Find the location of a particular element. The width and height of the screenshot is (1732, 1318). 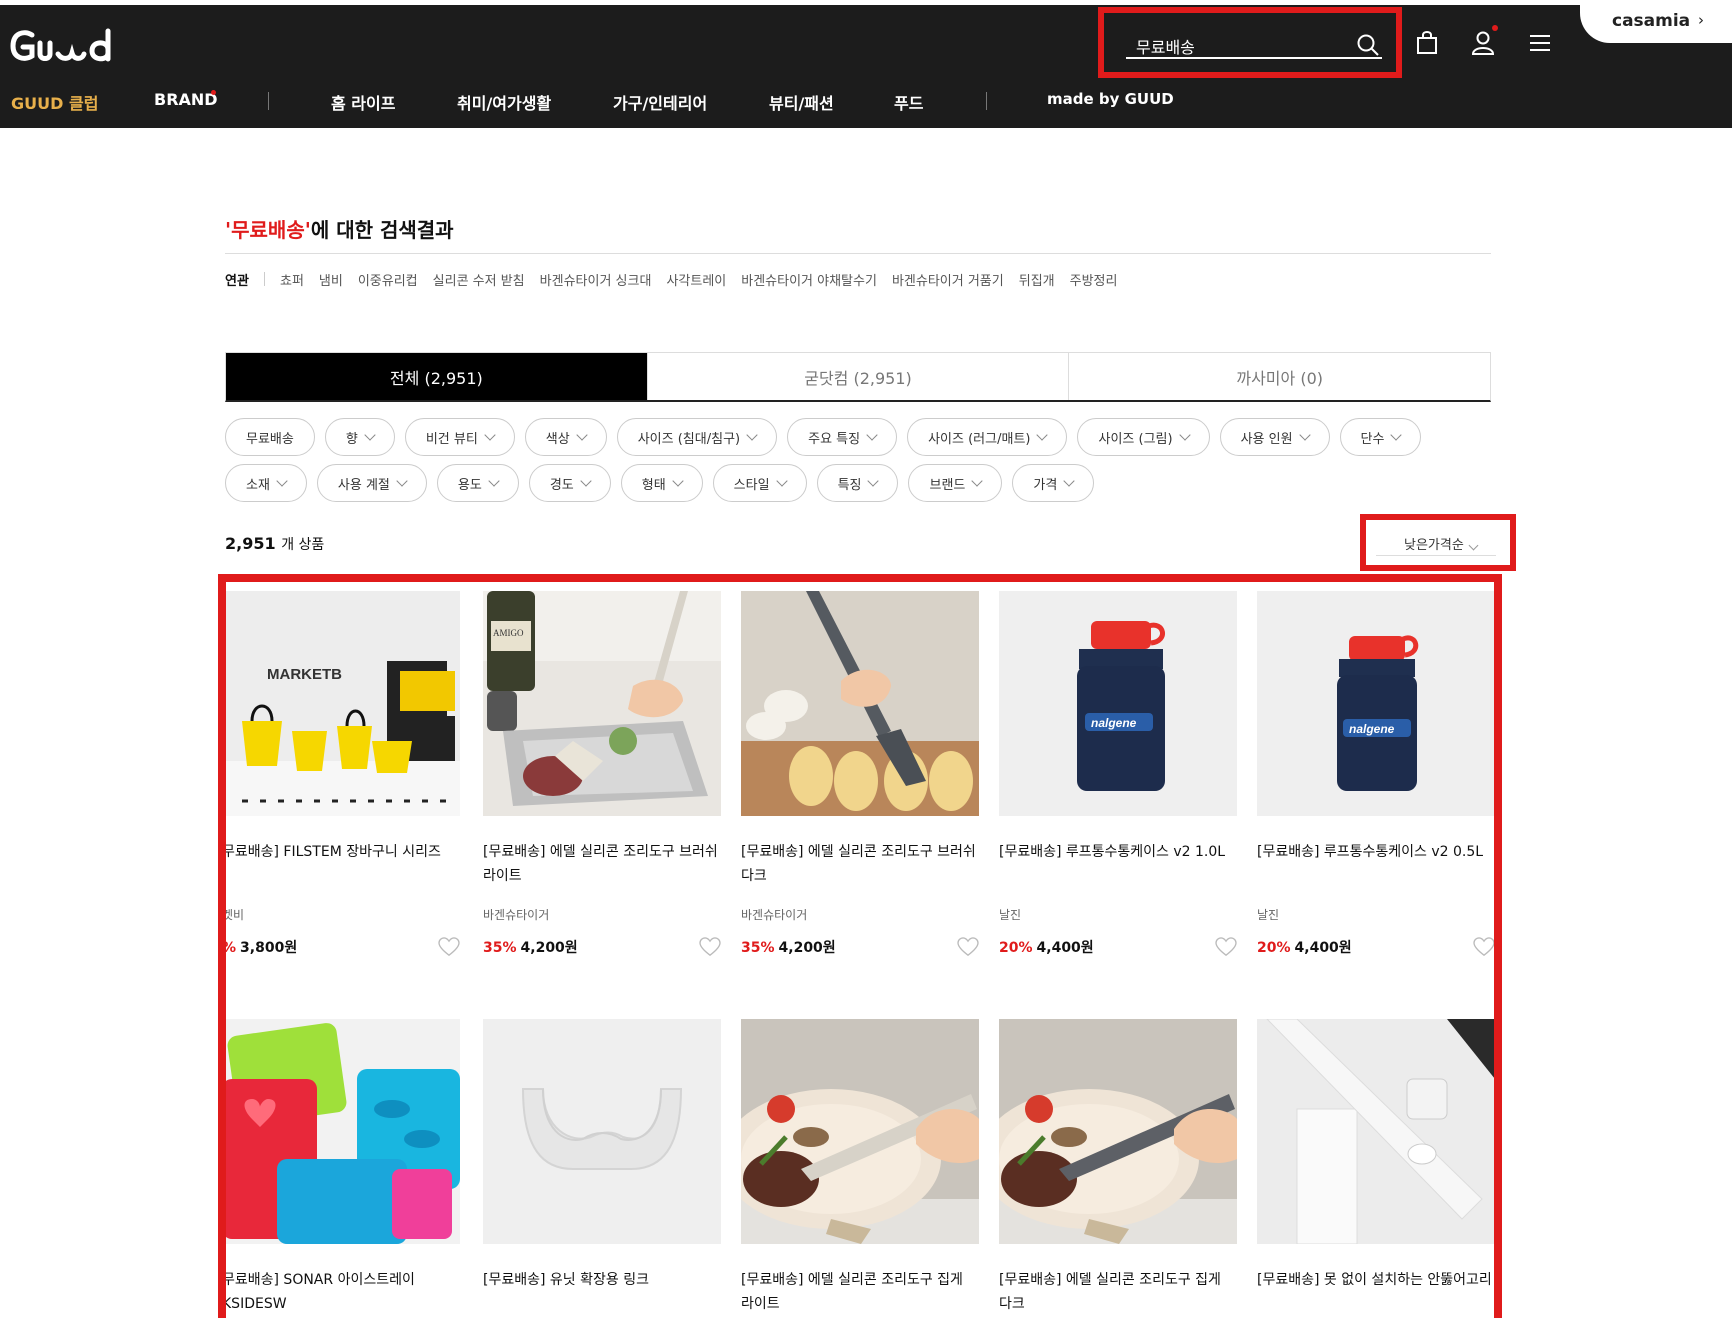

product-name: 무료배송] FILSTEM 장바구니 시리즈 is located at coordinates (343, 864).